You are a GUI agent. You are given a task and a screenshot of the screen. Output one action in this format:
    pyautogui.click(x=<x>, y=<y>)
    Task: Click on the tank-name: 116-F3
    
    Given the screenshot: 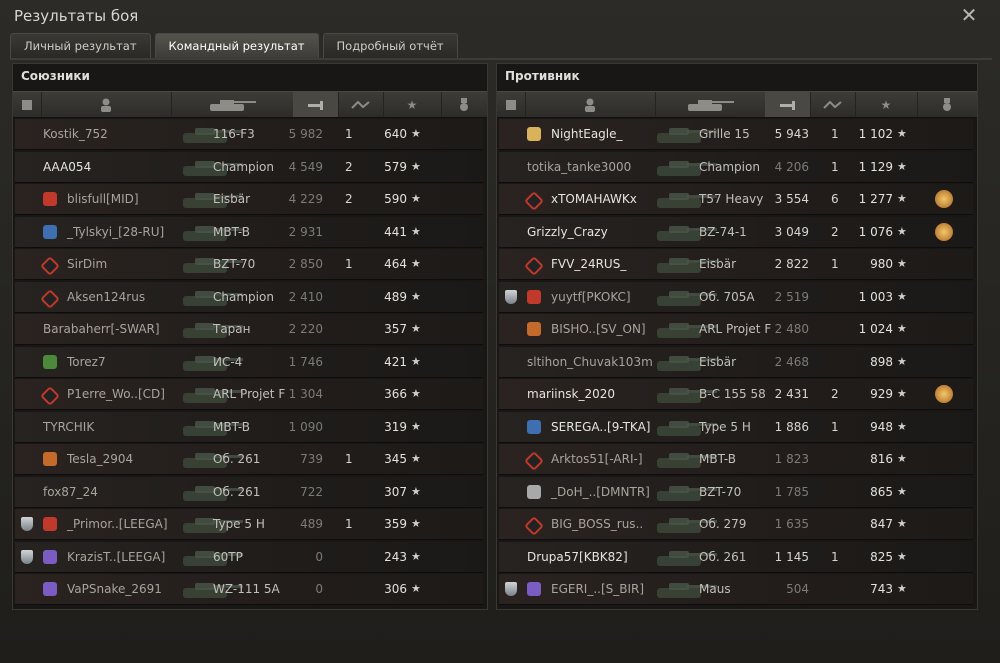 What is the action you would take?
    pyautogui.click(x=234, y=134)
    